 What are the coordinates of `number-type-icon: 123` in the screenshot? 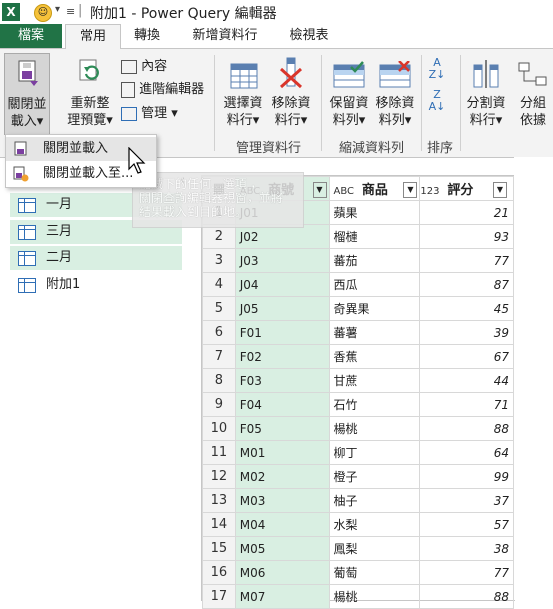 It's located at (429, 191).